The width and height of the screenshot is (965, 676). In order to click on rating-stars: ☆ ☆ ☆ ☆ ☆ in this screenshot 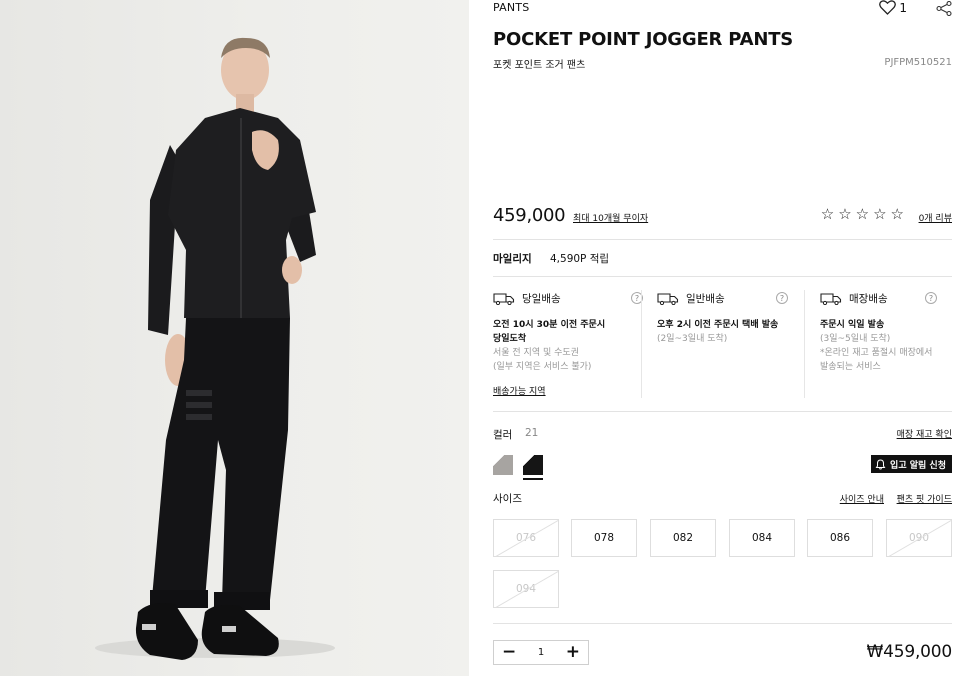, I will do `click(862, 214)`.